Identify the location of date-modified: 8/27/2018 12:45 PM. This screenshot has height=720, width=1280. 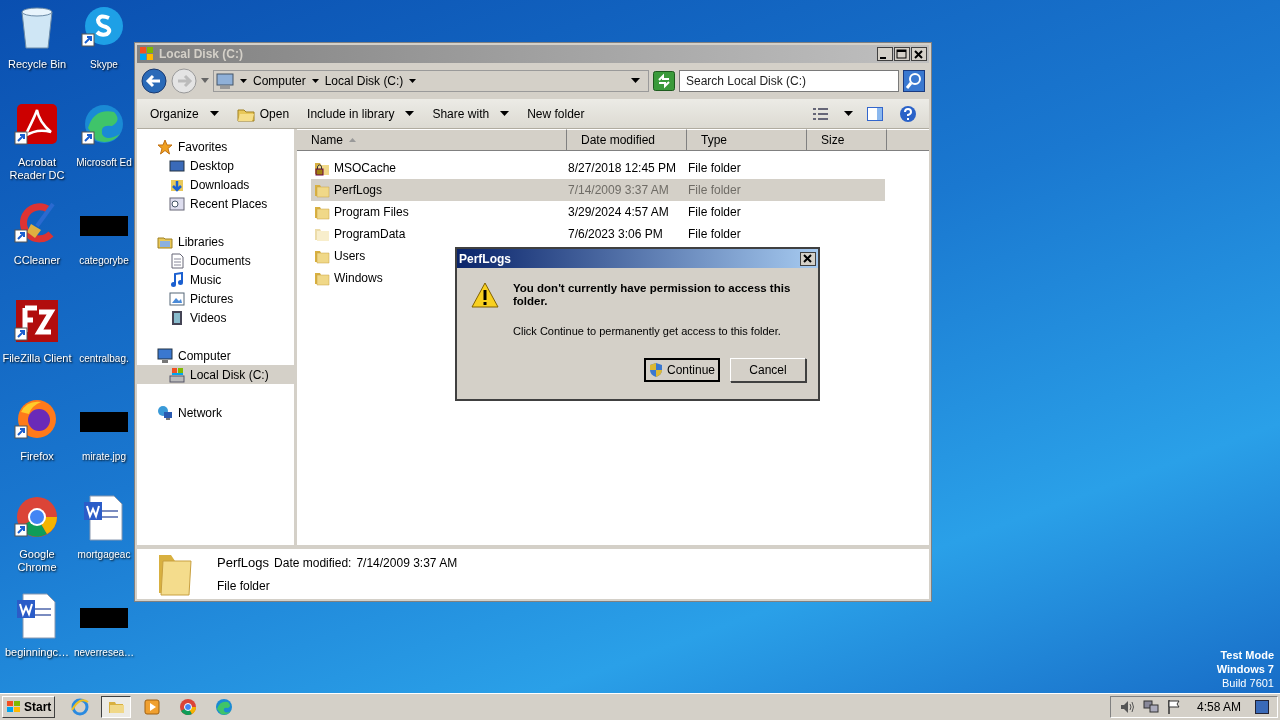
(623, 168).